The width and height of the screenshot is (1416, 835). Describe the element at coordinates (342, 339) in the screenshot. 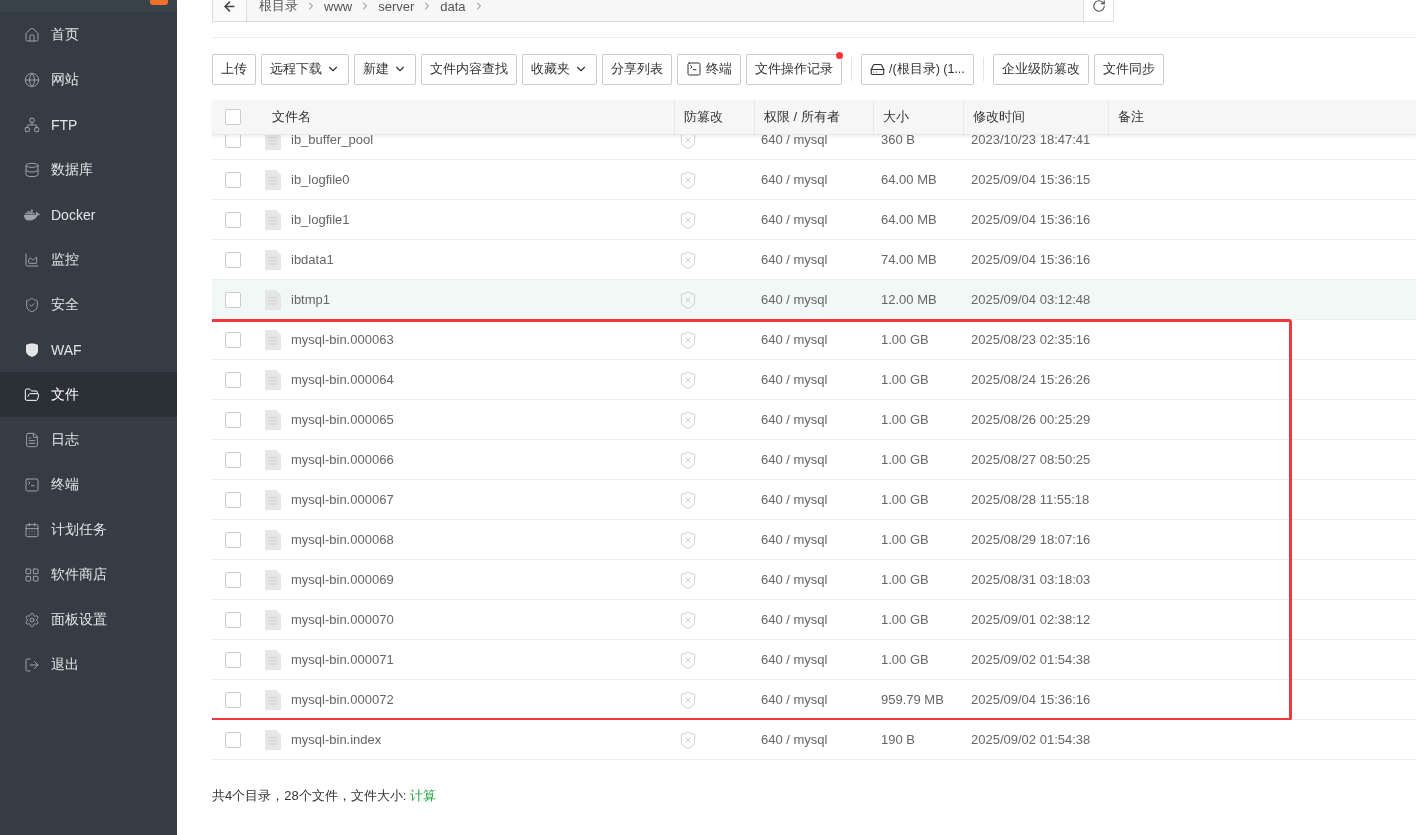

I see `file-name: mysql-bin.000063` at that location.